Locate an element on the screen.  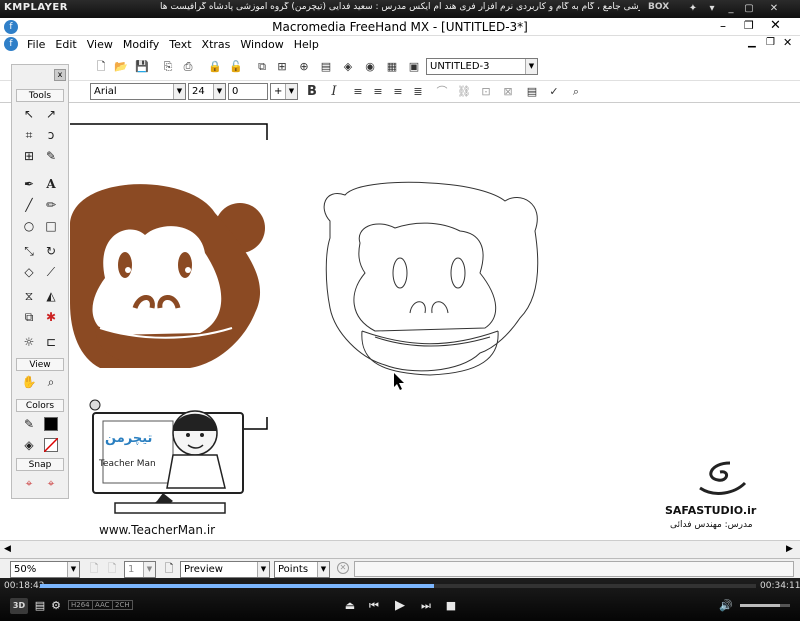
page-tool-icon: ⌗ is located at coordinates (29, 135).